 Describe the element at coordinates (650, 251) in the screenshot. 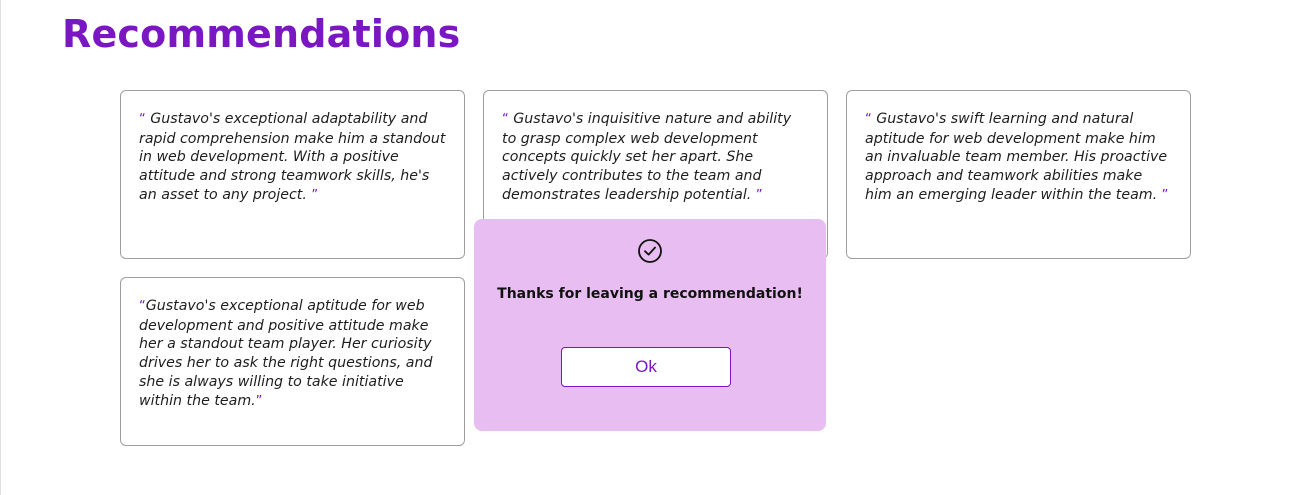

I see `check-circle-icon` at that location.